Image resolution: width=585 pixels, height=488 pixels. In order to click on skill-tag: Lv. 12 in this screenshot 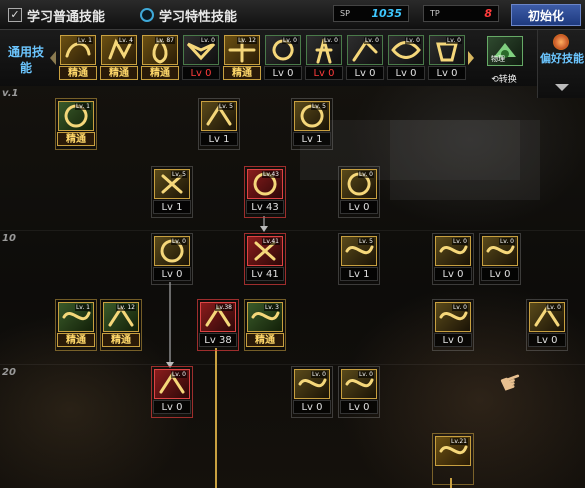, I will do `click(126, 307)`.